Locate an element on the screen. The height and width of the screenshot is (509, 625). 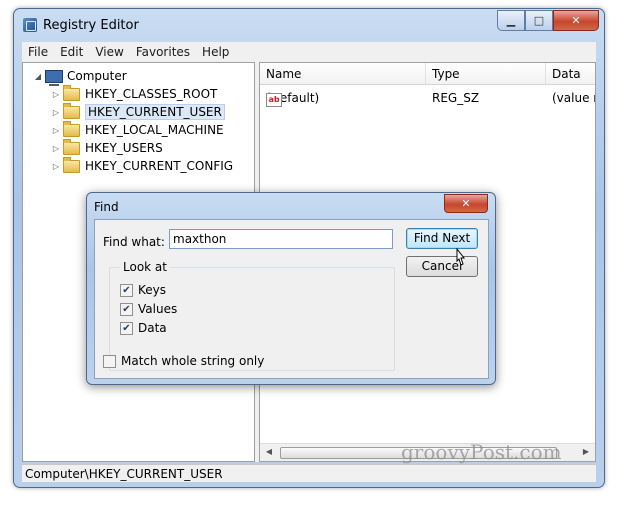
tree-label: HKEY_CURRENT_CONFIG is located at coordinates (159, 166).